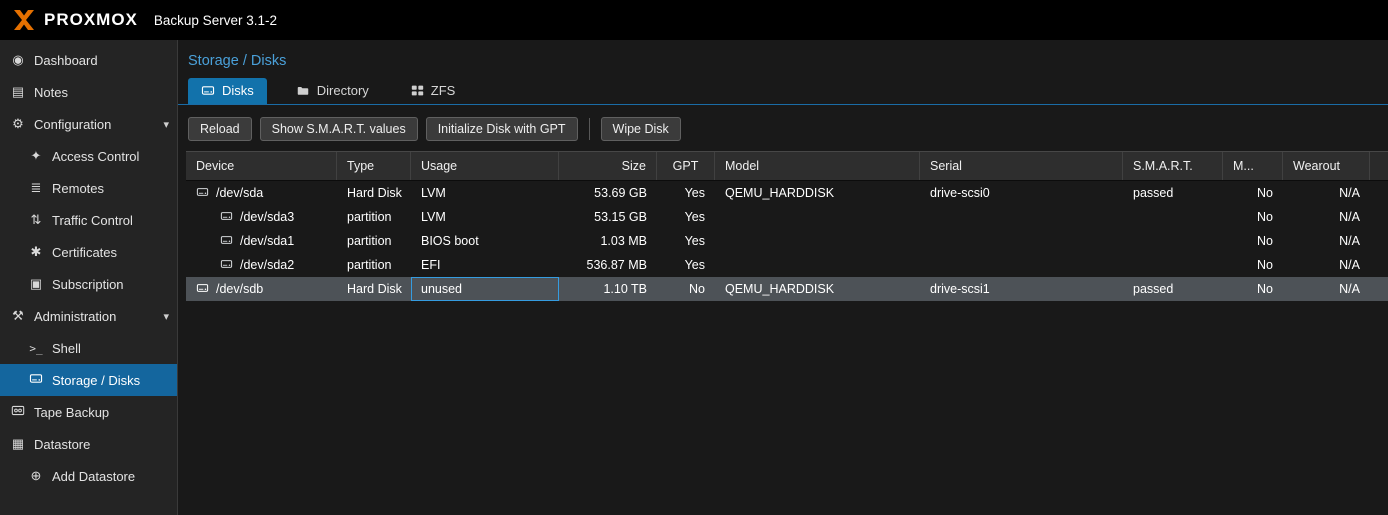 The image size is (1388, 515). Describe the element at coordinates (1021, 289) in the screenshot. I see `cell-serial: drive-scsi1` at that location.